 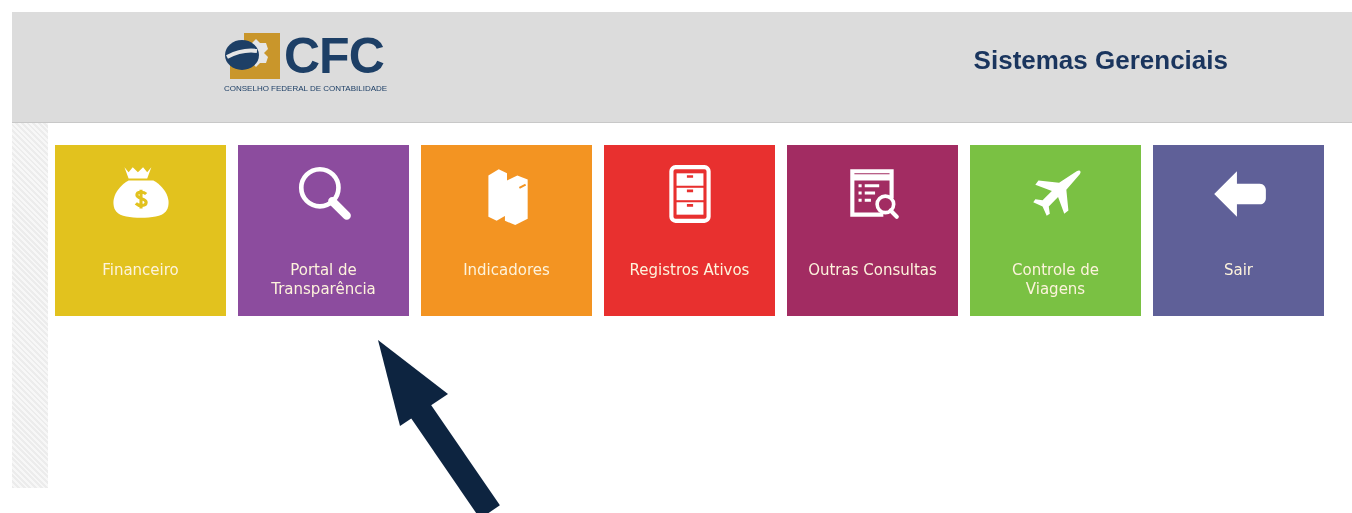 I want to click on menu-tile: Indicadores, so click(x=506, y=230).